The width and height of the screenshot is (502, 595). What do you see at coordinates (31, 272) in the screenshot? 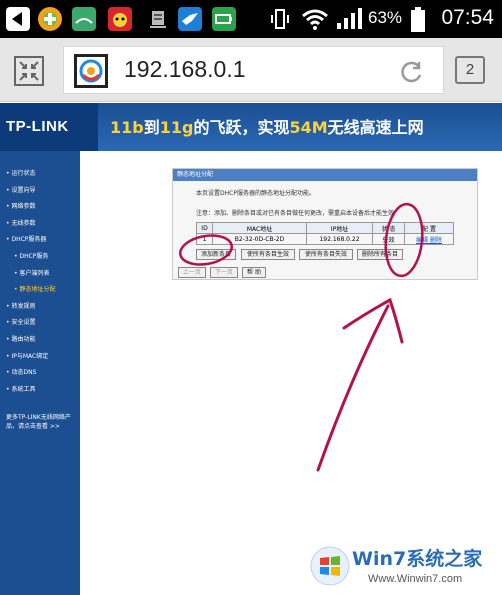
I see `sidebar-item: • 客户端列表` at bounding box center [31, 272].